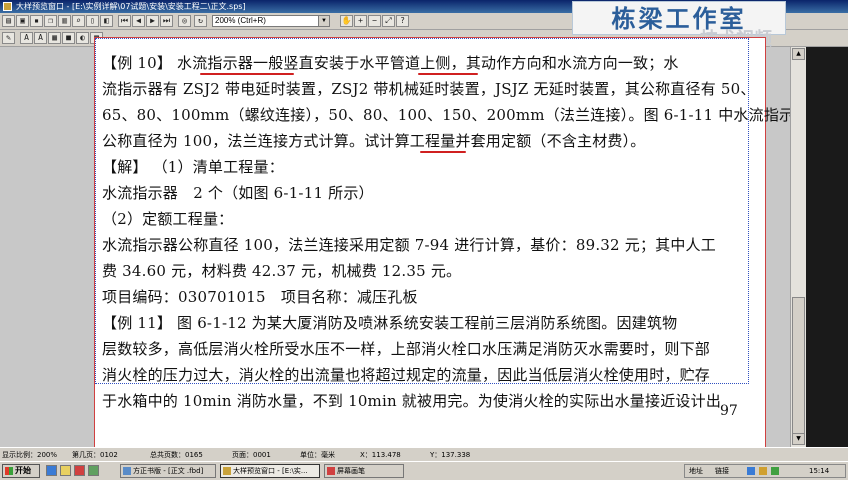  I want to click on preview-icon: ▣, so click(22, 21).